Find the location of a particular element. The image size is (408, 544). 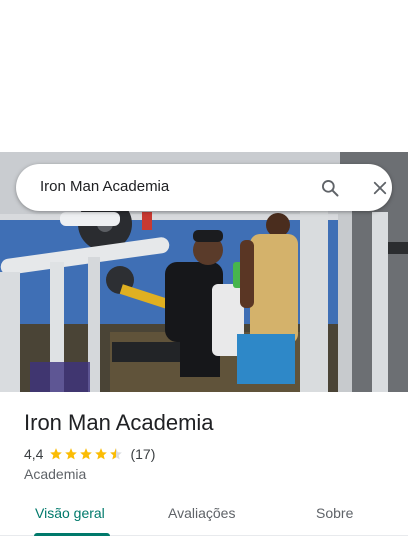

rating-value: 4,4 is located at coordinates (34, 454).